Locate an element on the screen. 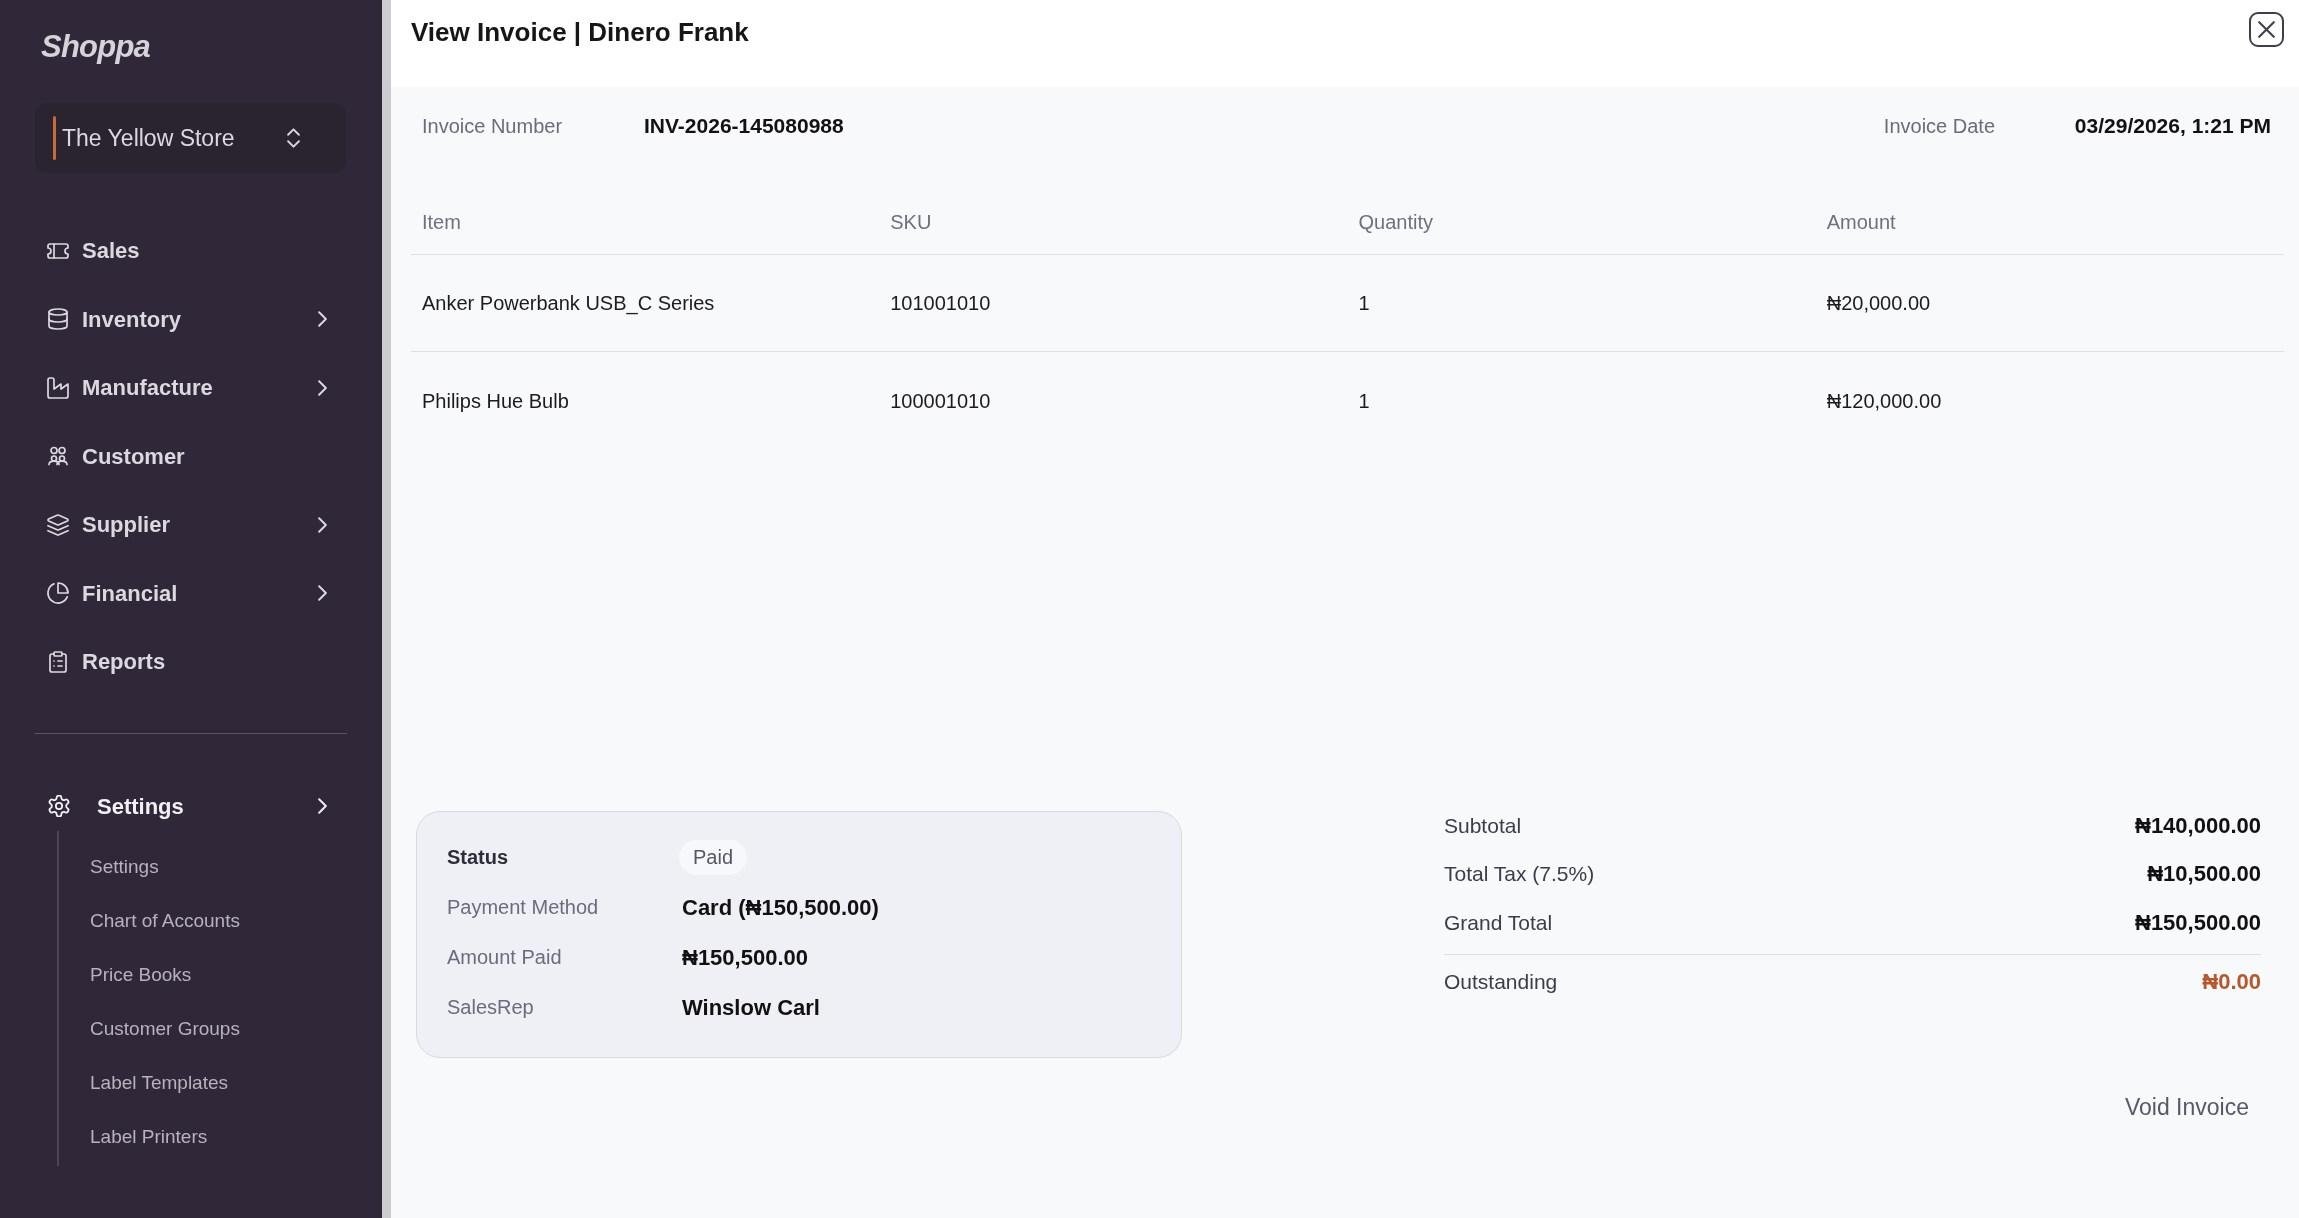  accent-bar-icon is located at coordinates (54, 138).